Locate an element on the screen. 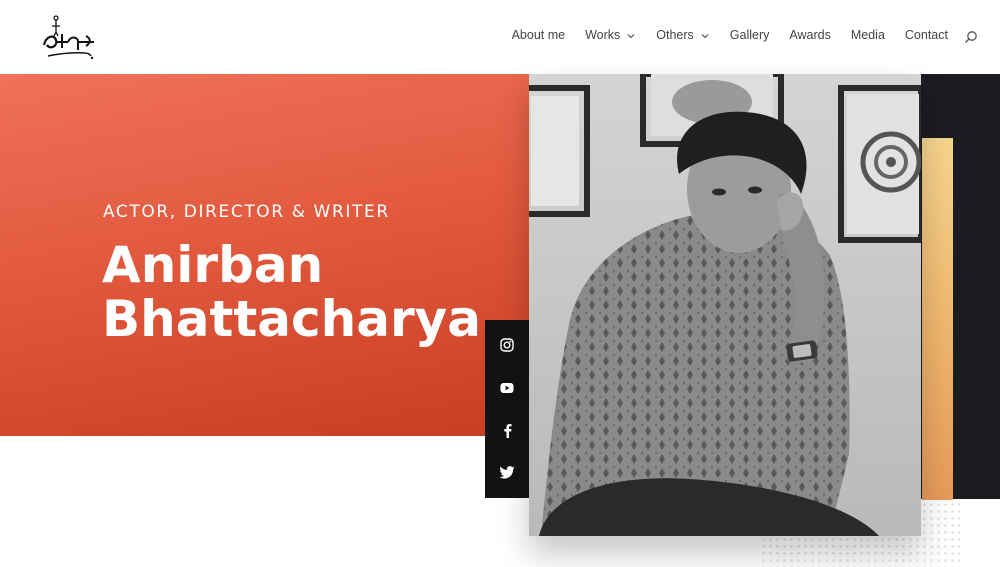 The height and width of the screenshot is (567, 1000). nav-item-contact: Contact is located at coordinates (926, 35).